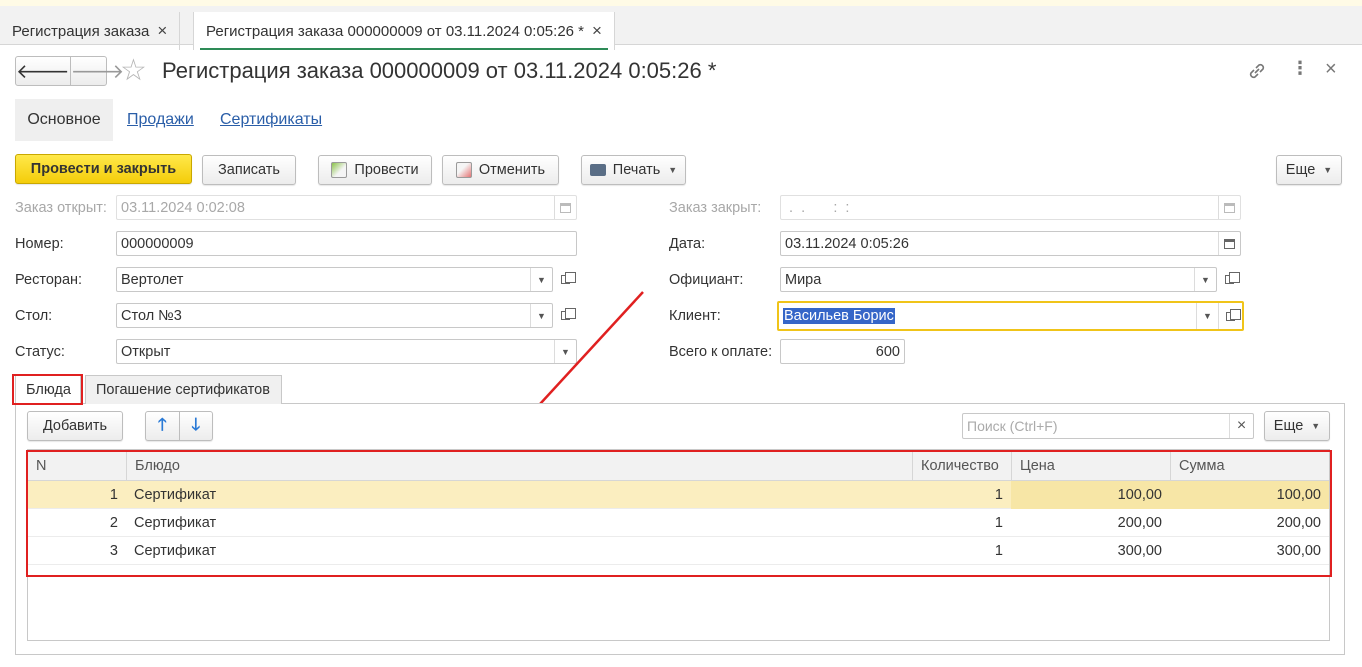  Describe the element at coordinates (346, 351) in the screenshot. I see `status-field: Открыт ▼` at that location.